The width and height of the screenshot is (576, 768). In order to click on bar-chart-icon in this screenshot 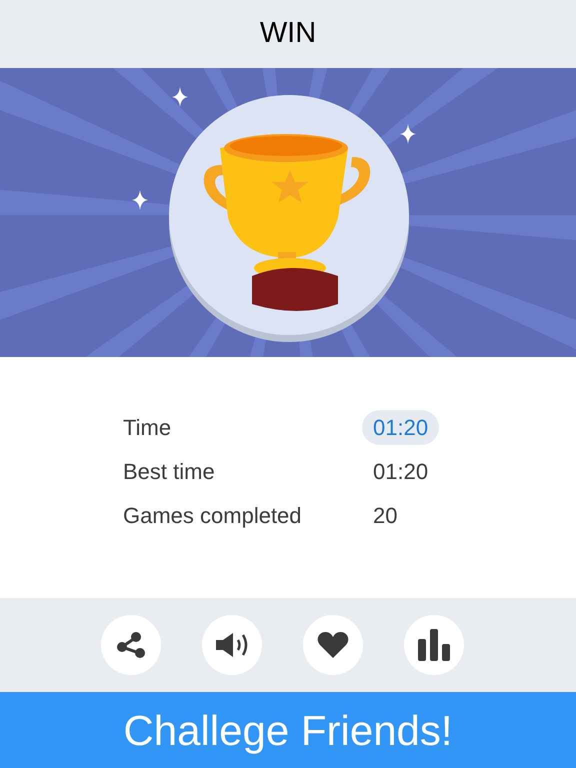, I will do `click(433, 645)`.